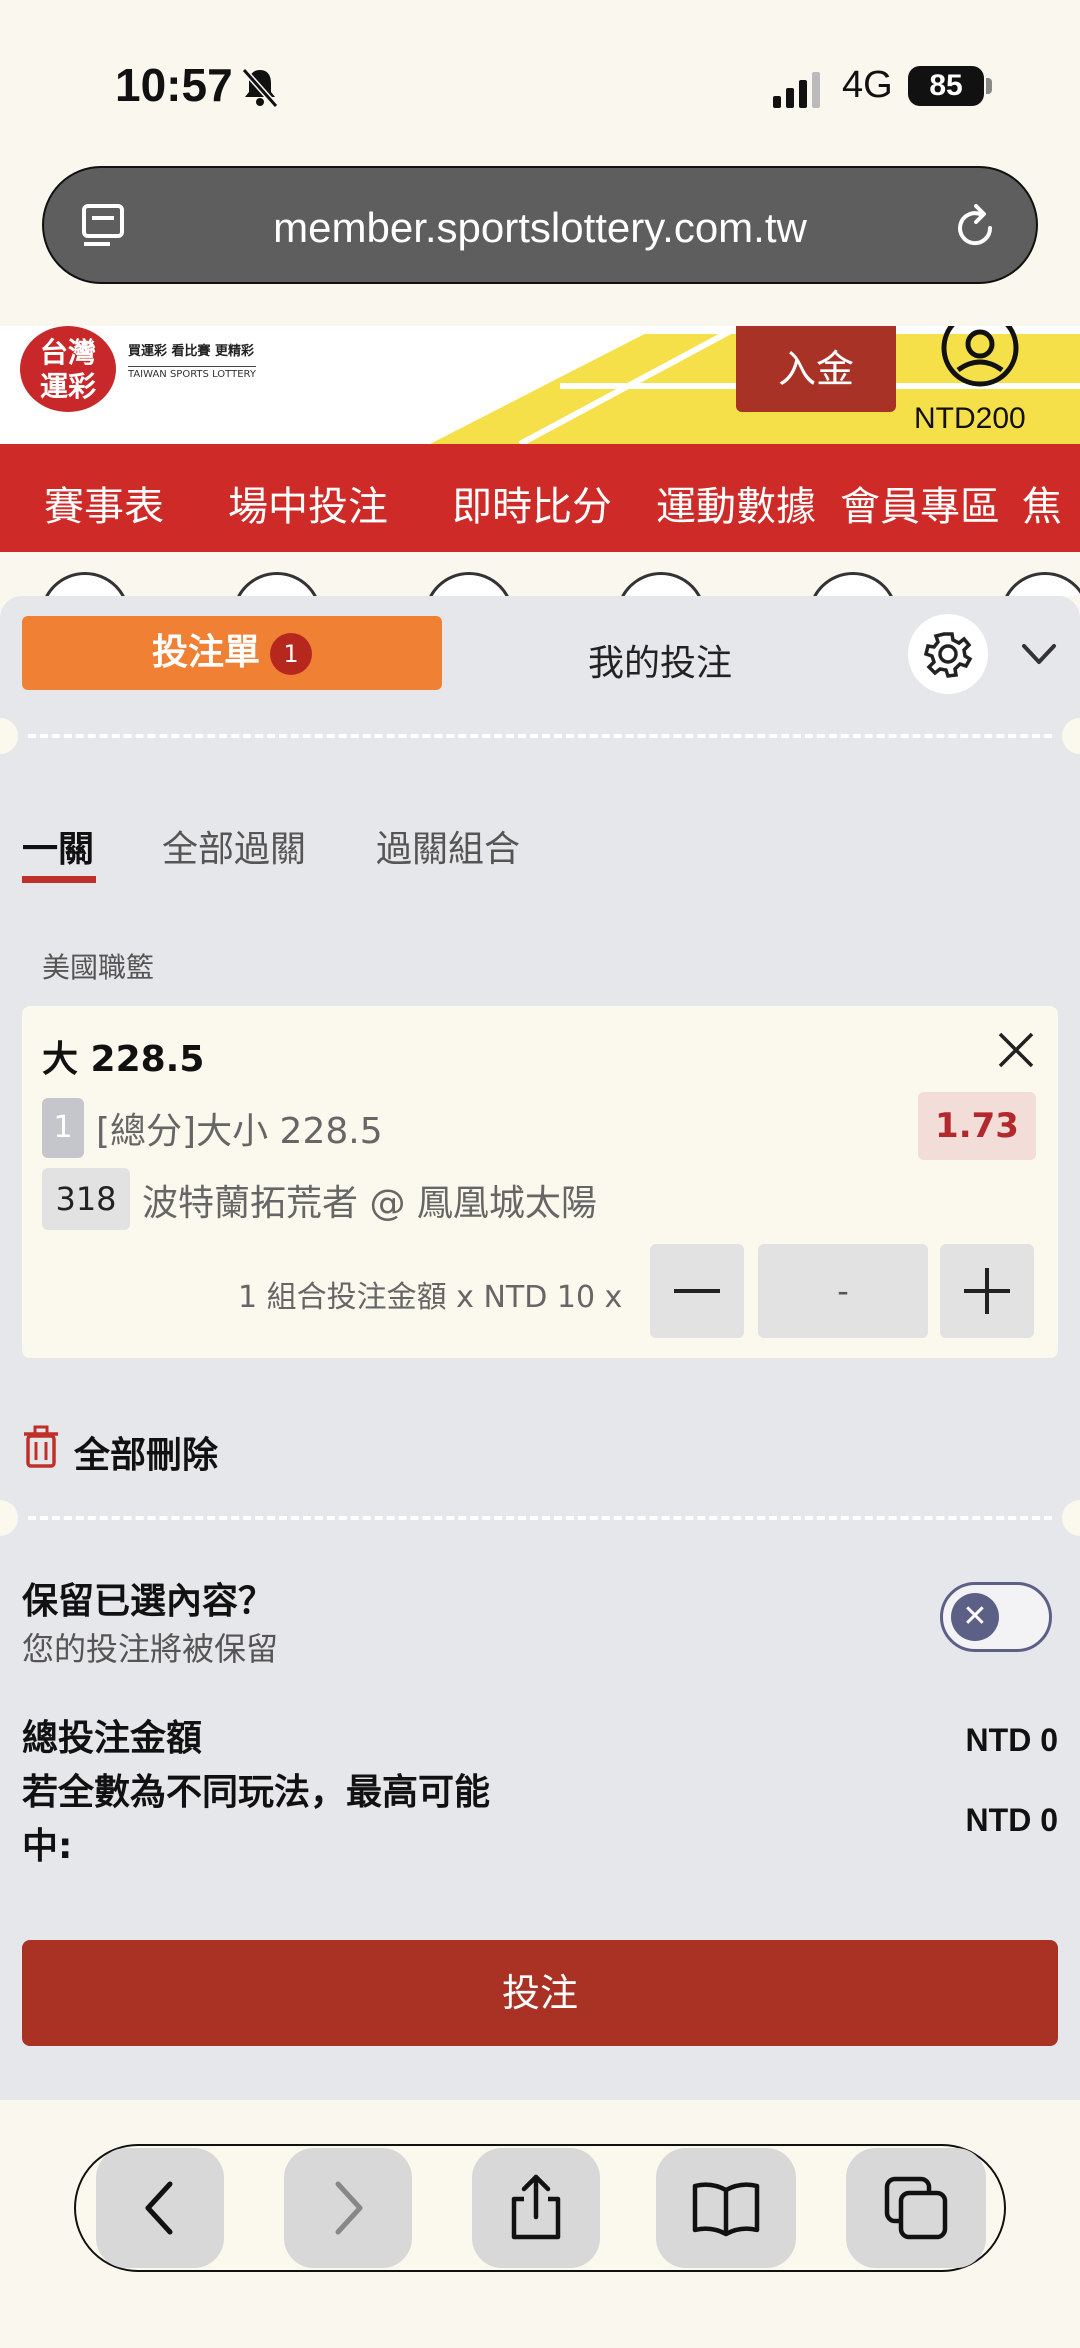 This screenshot has width=1080, height=2348. Describe the element at coordinates (98, 967) in the screenshot. I see `league-name: 美國職籃` at that location.